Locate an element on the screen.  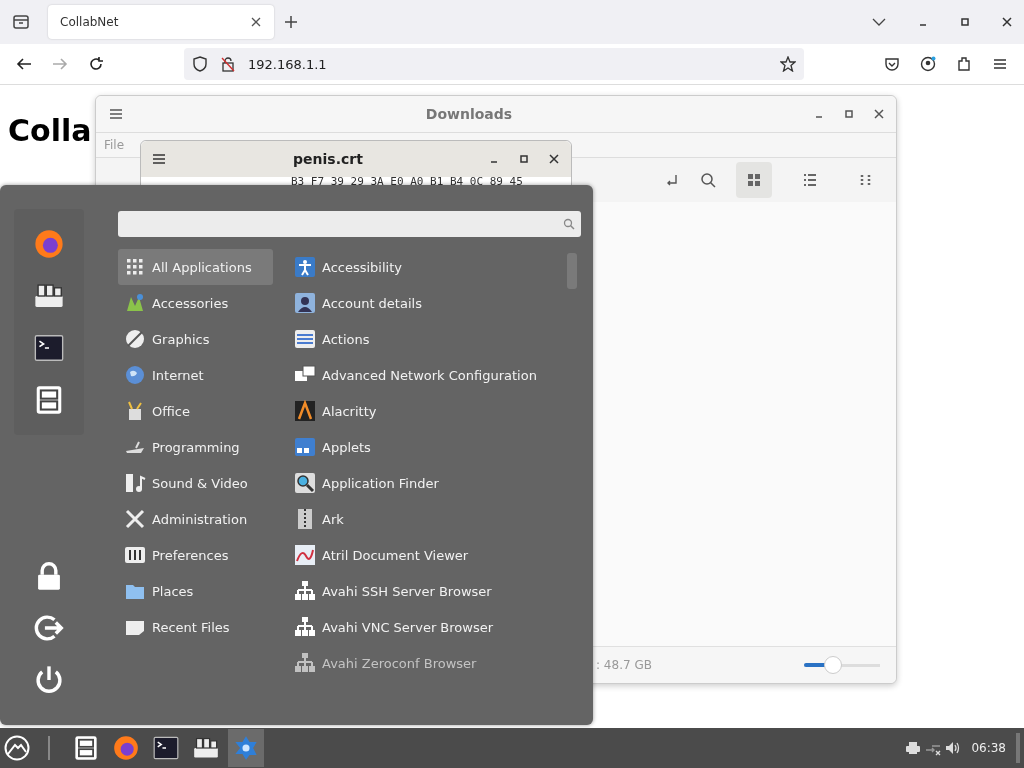
shield-icon is located at coordinates (200, 64).